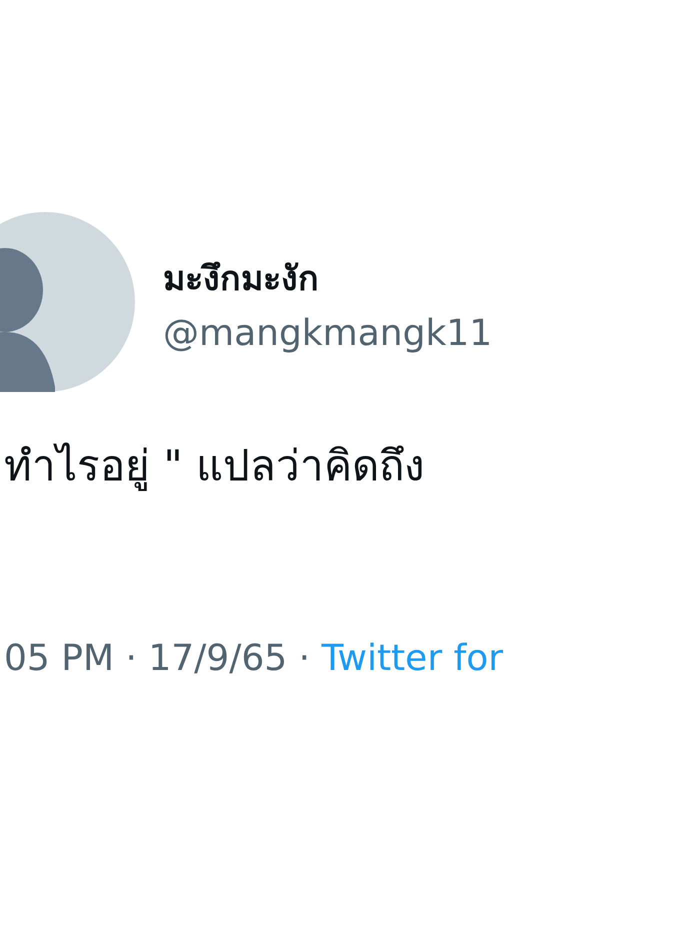 Image resolution: width=700 pixels, height=933 pixels. I want to click on user-handle: @mangkmangk11, so click(327, 333).